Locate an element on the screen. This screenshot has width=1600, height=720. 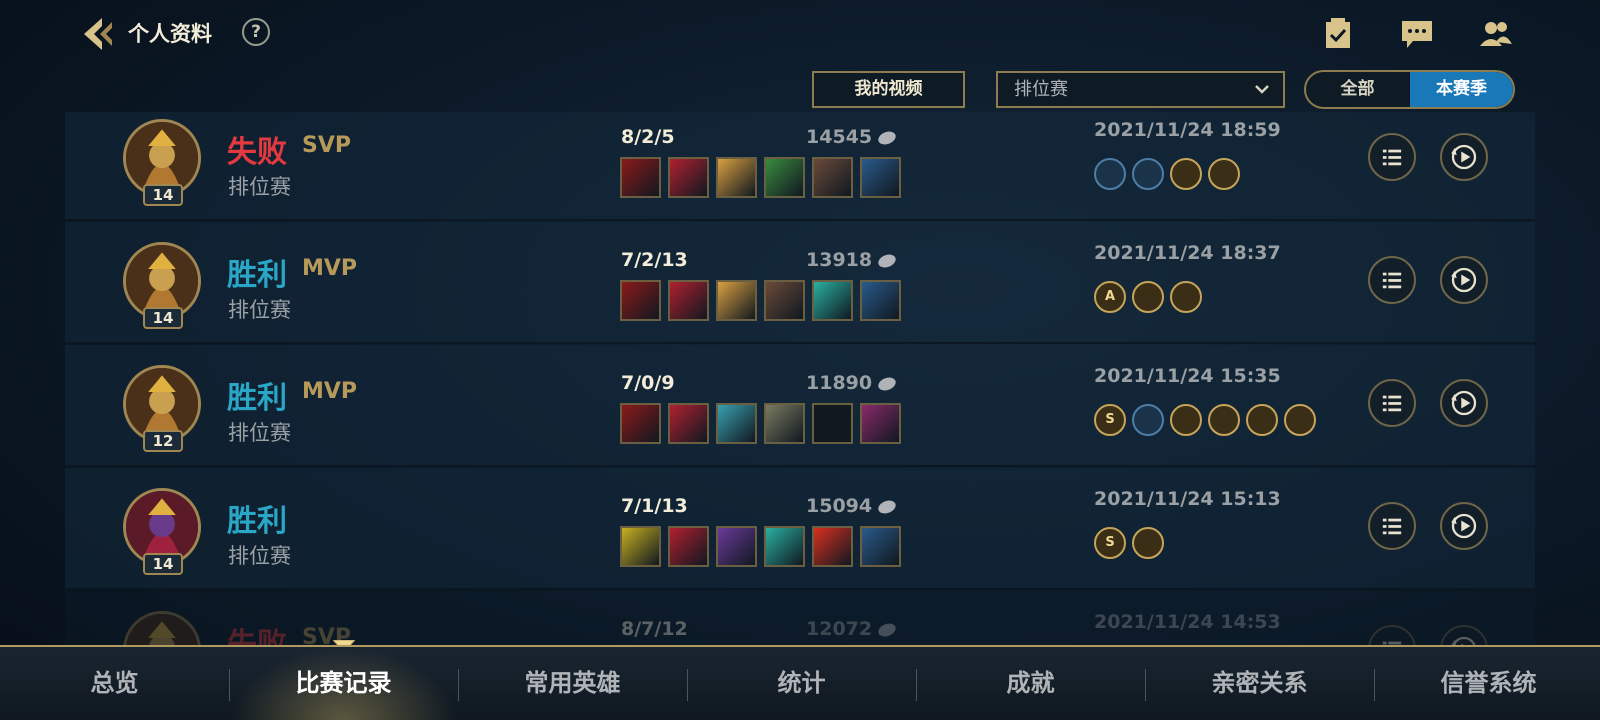
match-row: 14 失败 SVP 排位赛 8/2/5 14545 2021/11/24 18:59 is located at coordinates (800, 166).